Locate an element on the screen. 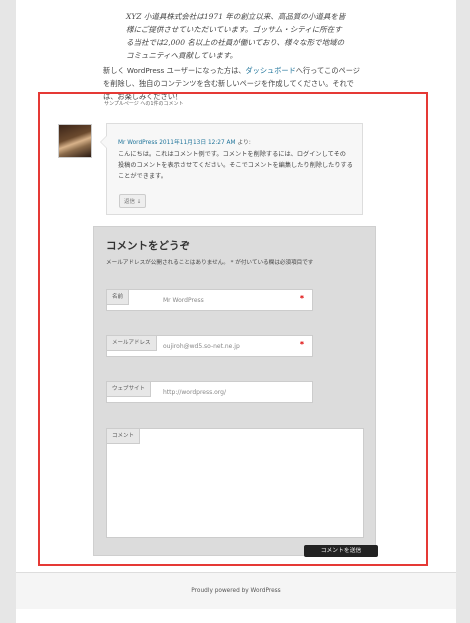 Image resolution: width=470 pixels, height=623 pixels. website-field: ウェブサイト http://wordpress.org/ is located at coordinates (209, 392).